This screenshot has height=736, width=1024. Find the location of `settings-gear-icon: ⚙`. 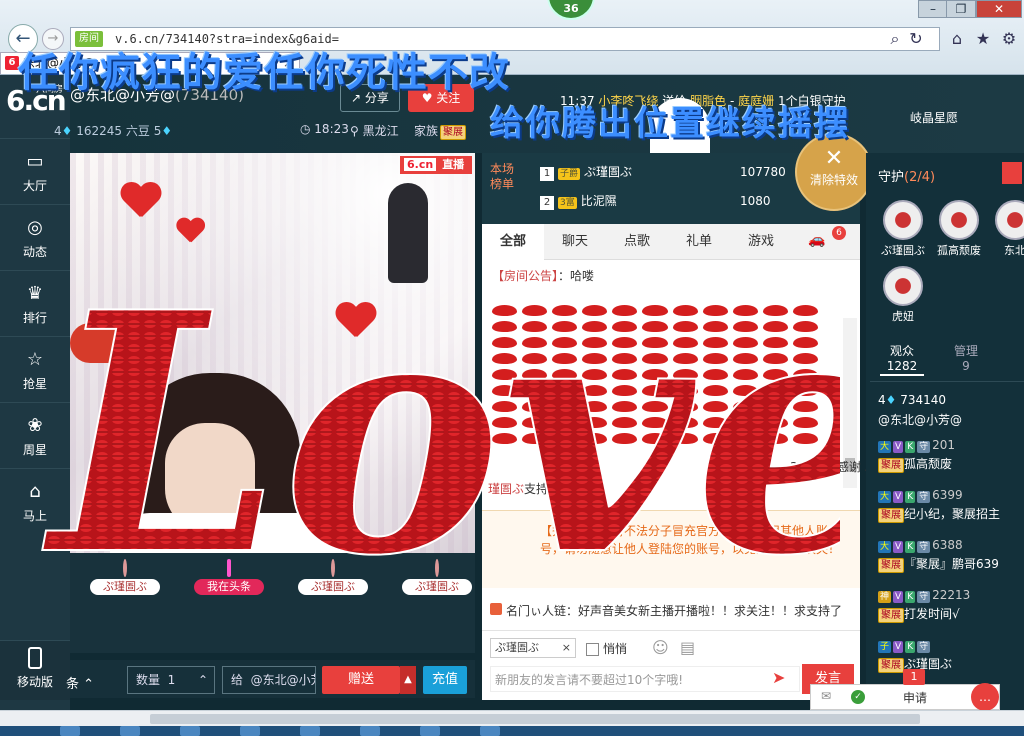

settings-gear-icon: ⚙ is located at coordinates (1009, 39).